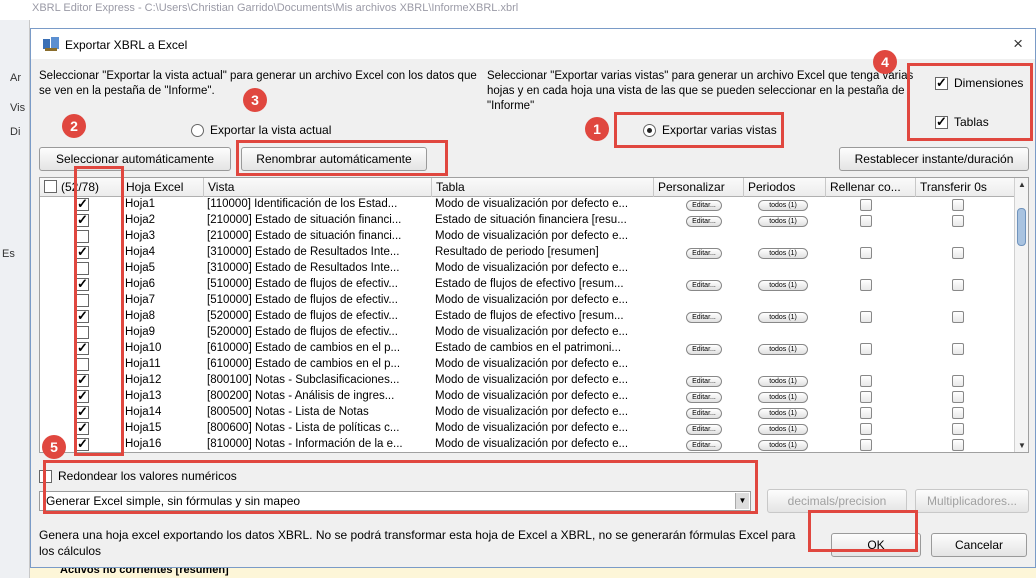 The height and width of the screenshot is (578, 1036). I want to click on auto-select-button: Seleccionar automáticamente, so click(135, 159).